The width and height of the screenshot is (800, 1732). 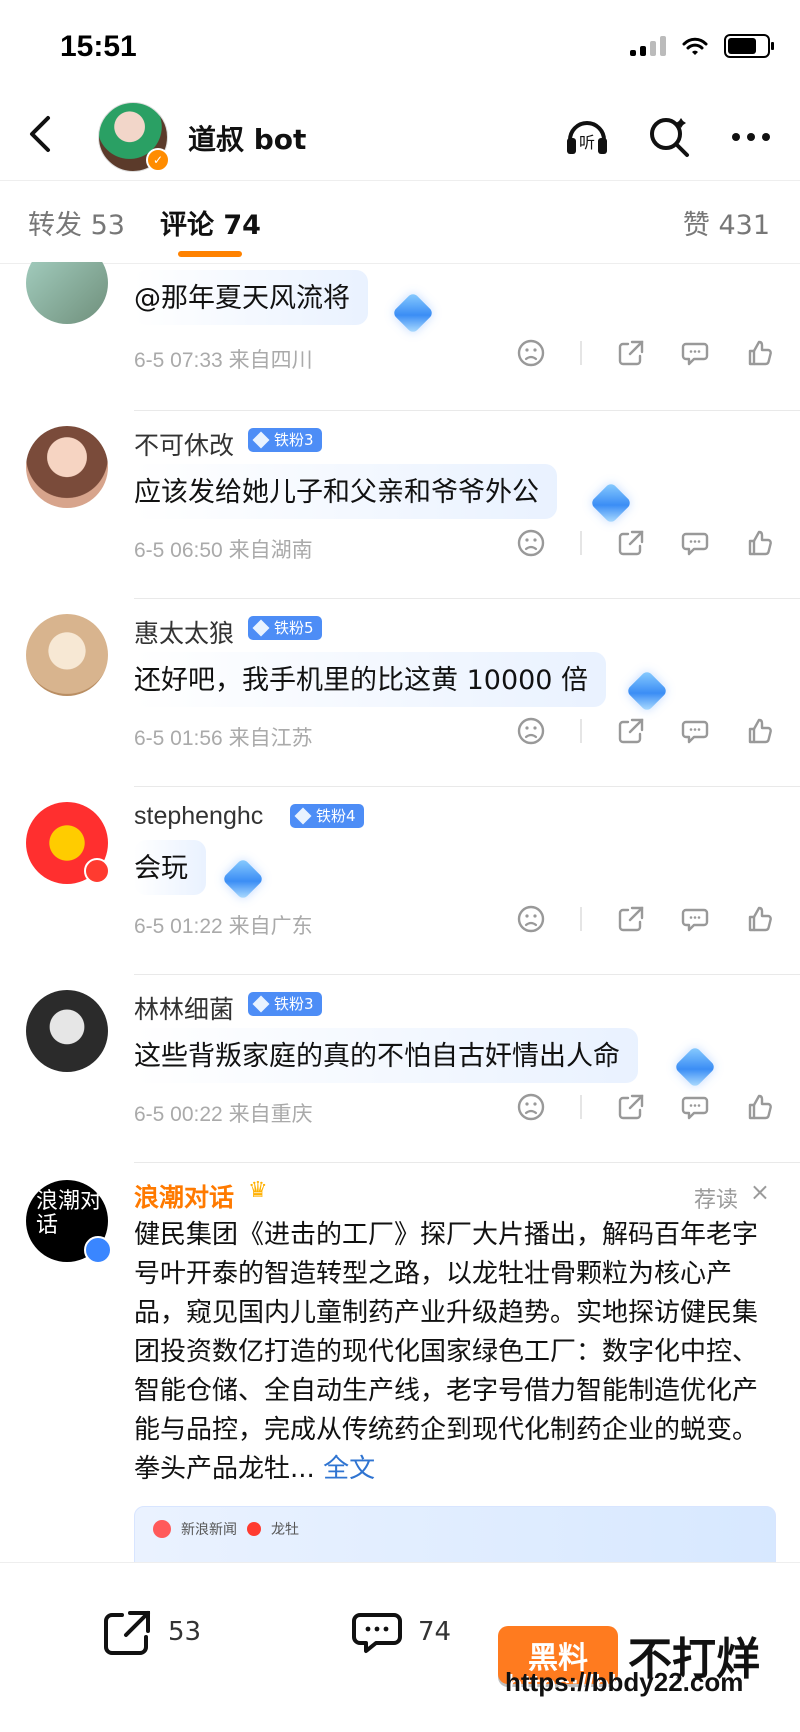 I want to click on top-actions: 听, so click(x=669, y=137).